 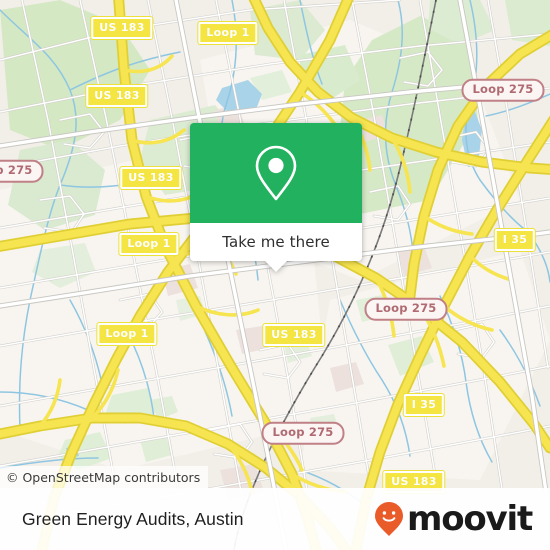 What do you see at coordinates (22, 171) in the screenshot?
I see `road-shield-loop275-left: Loop 275` at bounding box center [22, 171].